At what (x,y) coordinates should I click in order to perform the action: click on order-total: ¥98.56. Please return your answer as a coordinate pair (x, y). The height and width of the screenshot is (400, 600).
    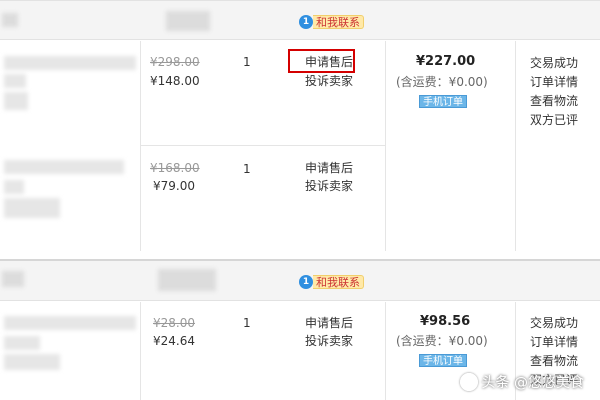
    Looking at the image, I should click on (445, 321).